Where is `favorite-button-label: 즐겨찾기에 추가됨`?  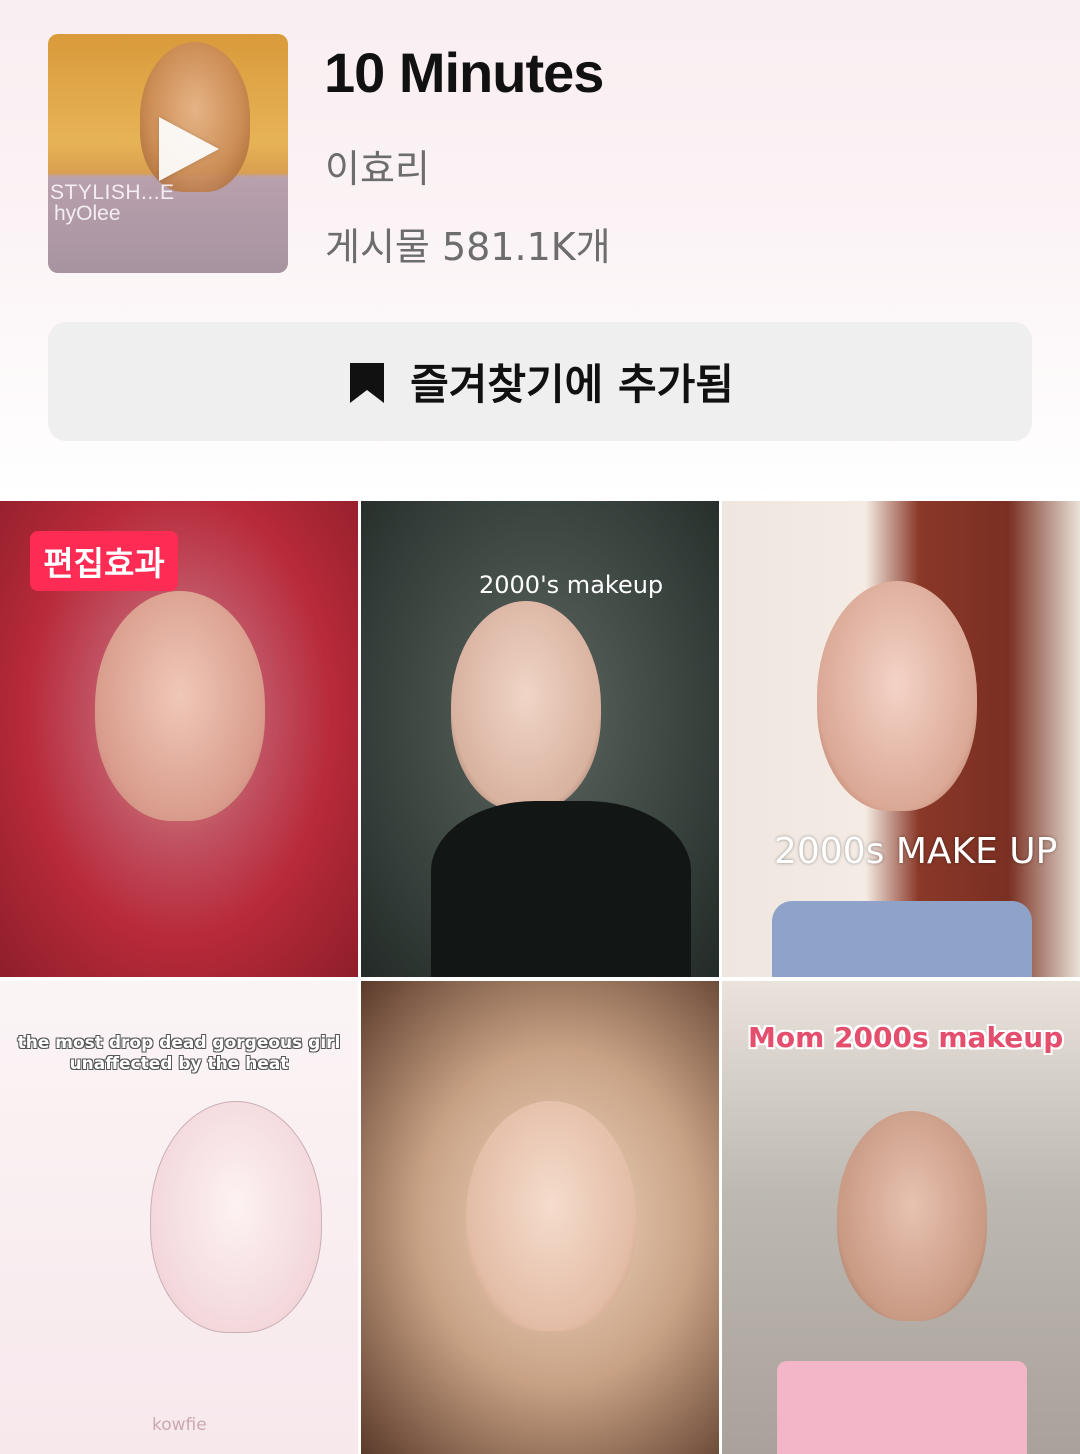 favorite-button-label: 즐겨찾기에 추가됨 is located at coordinates (572, 384).